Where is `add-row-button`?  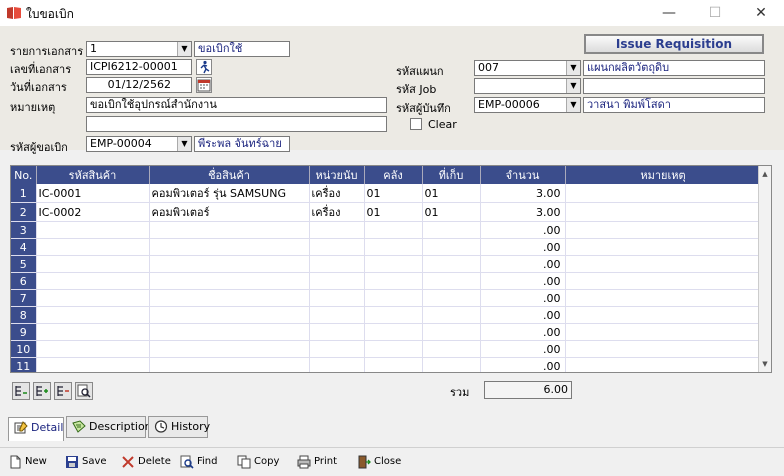 add-row-button is located at coordinates (42, 391).